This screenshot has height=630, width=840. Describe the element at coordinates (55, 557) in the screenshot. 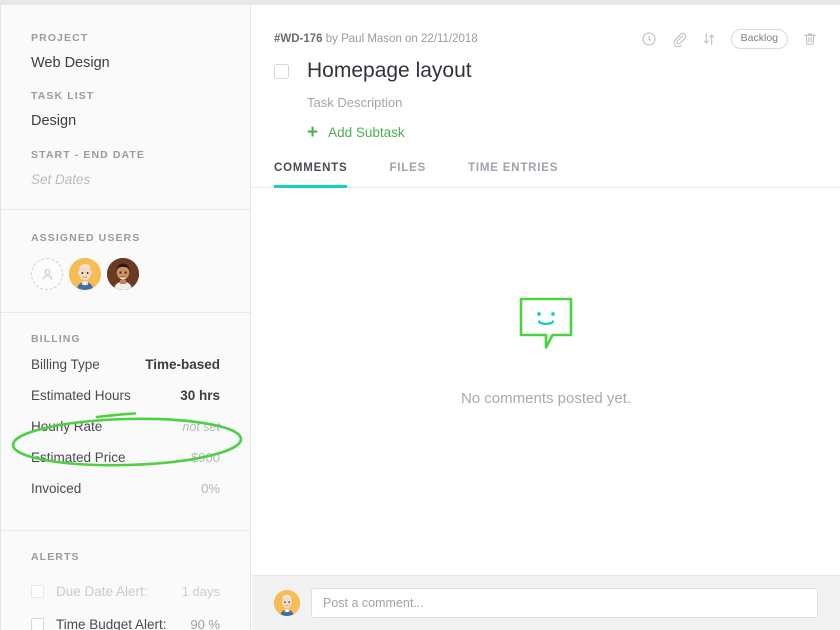

I see `alerts-label: ALERTS` at that location.